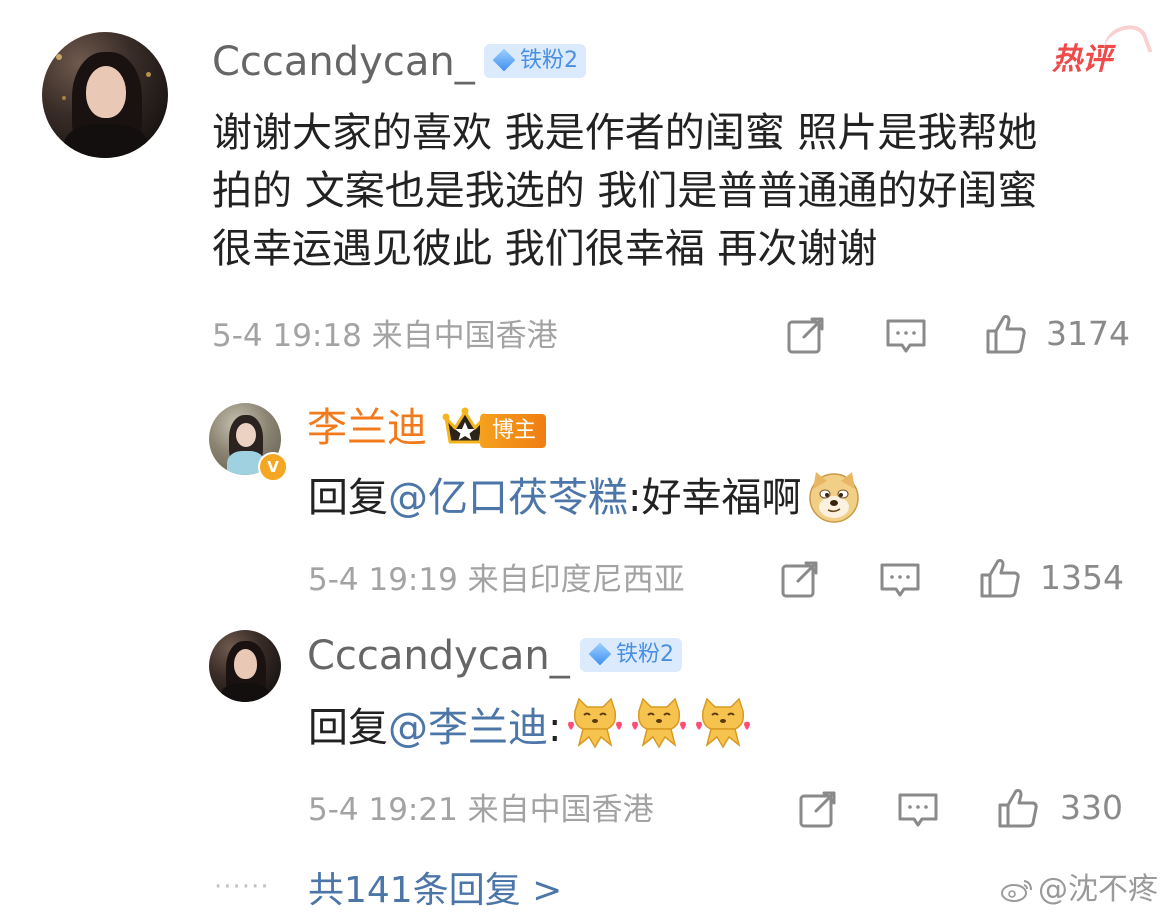  I want to click on comment-line: 谢谢大家的喜欢 我是作者的闺蜜 照片是我帮她, so click(625, 133).